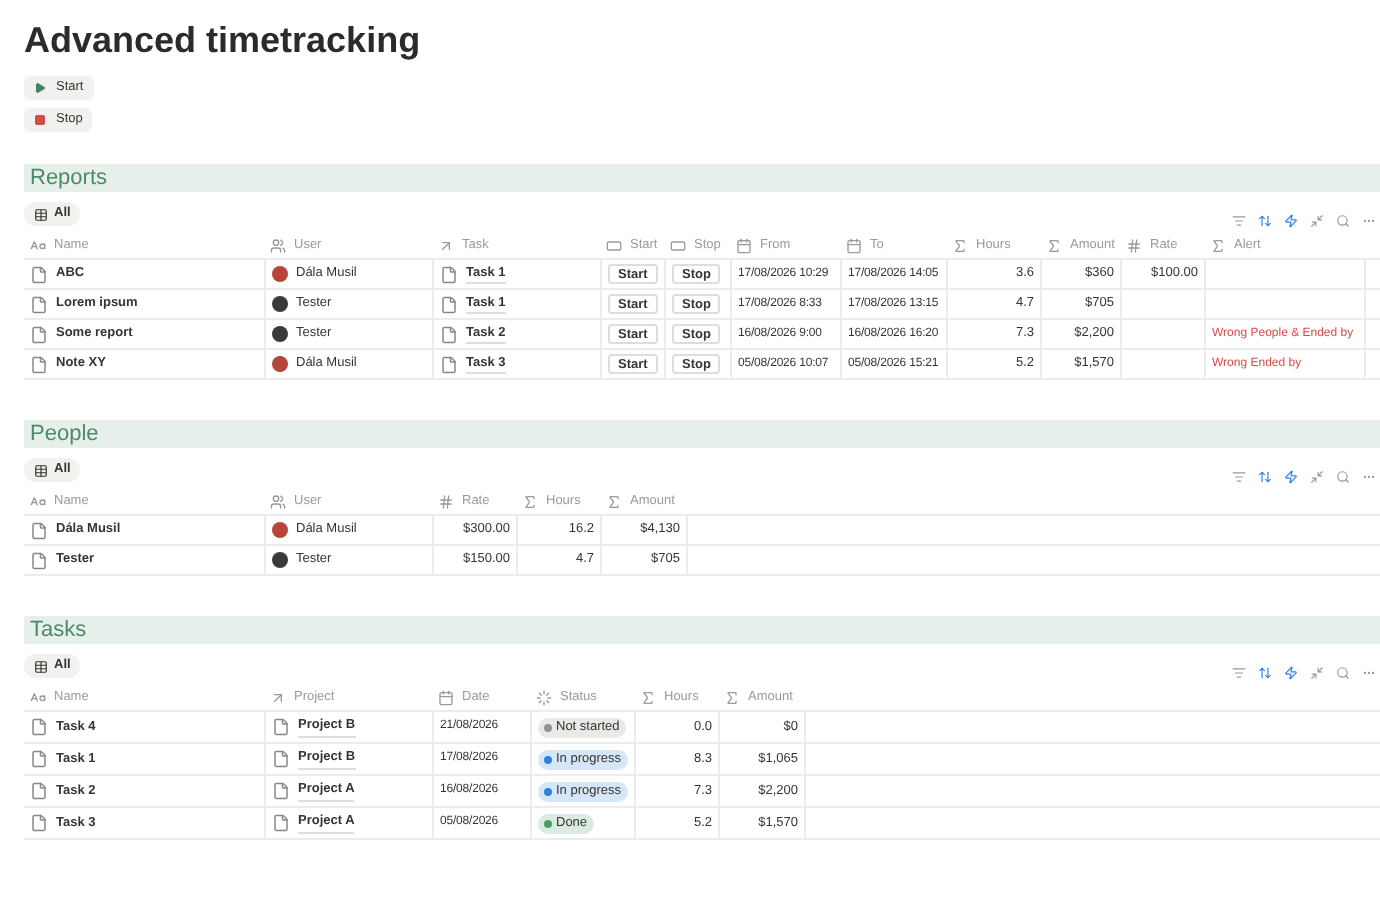 This screenshot has height=920, width=1380. What do you see at coordinates (544, 697) in the screenshot?
I see `status-icon` at bounding box center [544, 697].